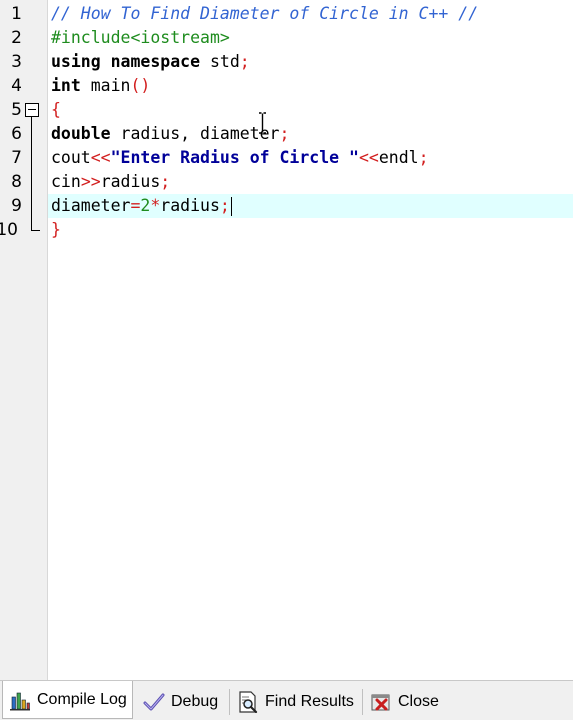 Image resolution: width=573 pixels, height=720 pixels. Describe the element at coordinates (286, 230) in the screenshot. I see `code-line-10: 10 }` at that location.